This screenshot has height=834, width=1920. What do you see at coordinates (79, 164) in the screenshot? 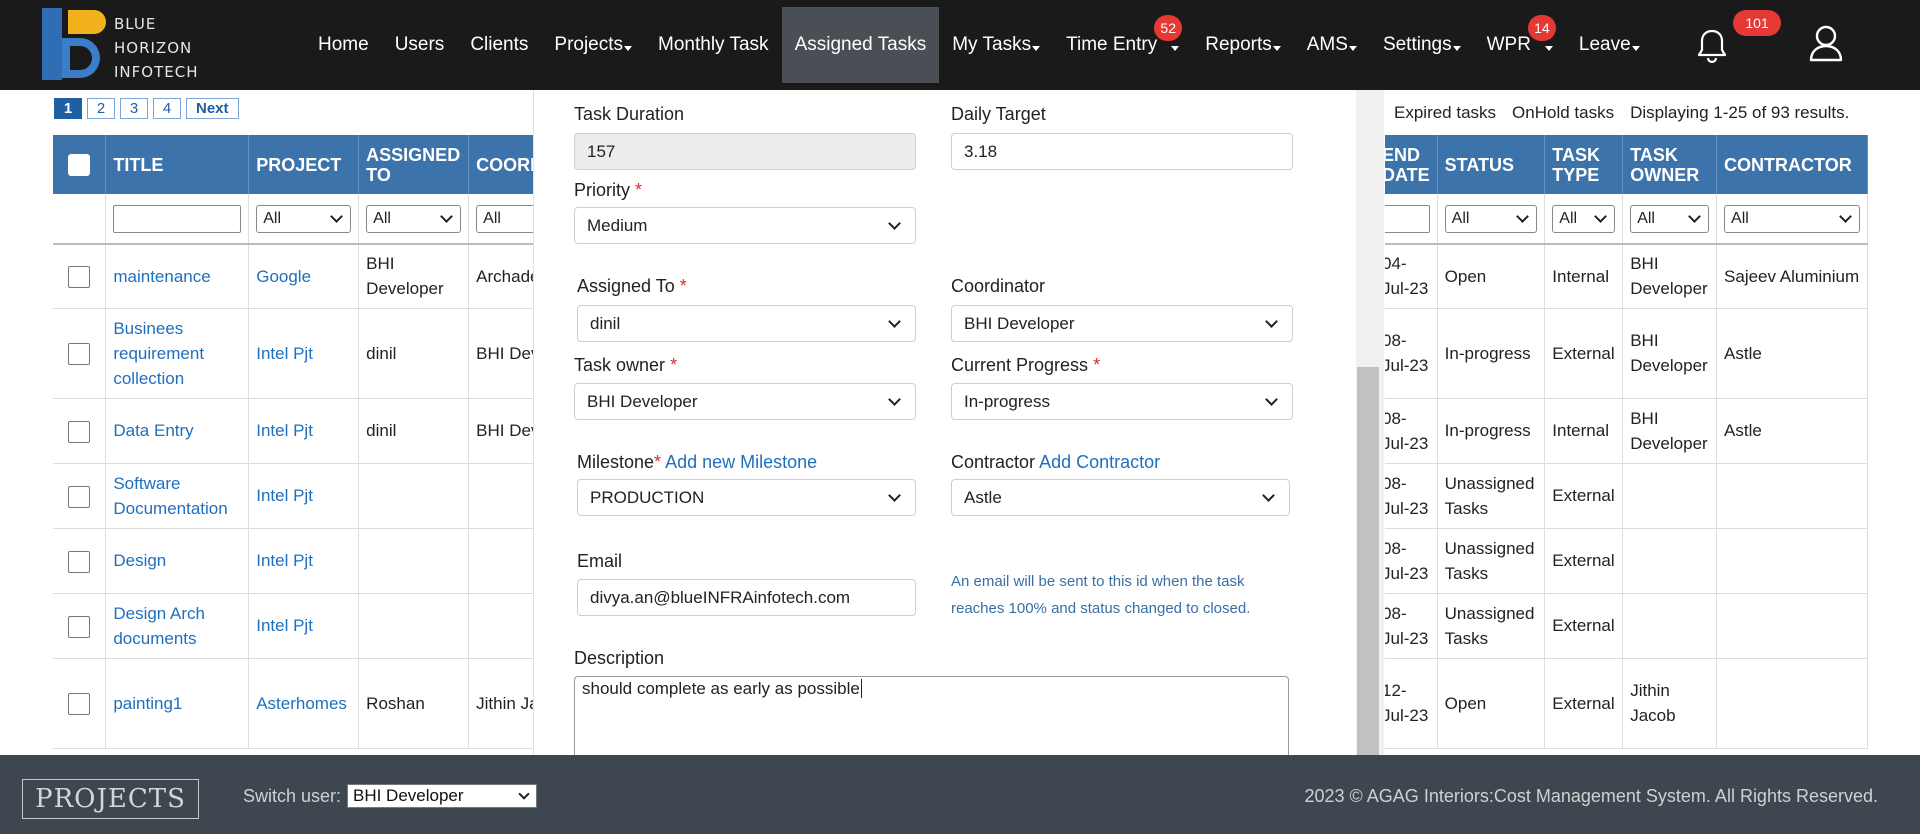
I see `select-all-checkbox` at bounding box center [79, 164].